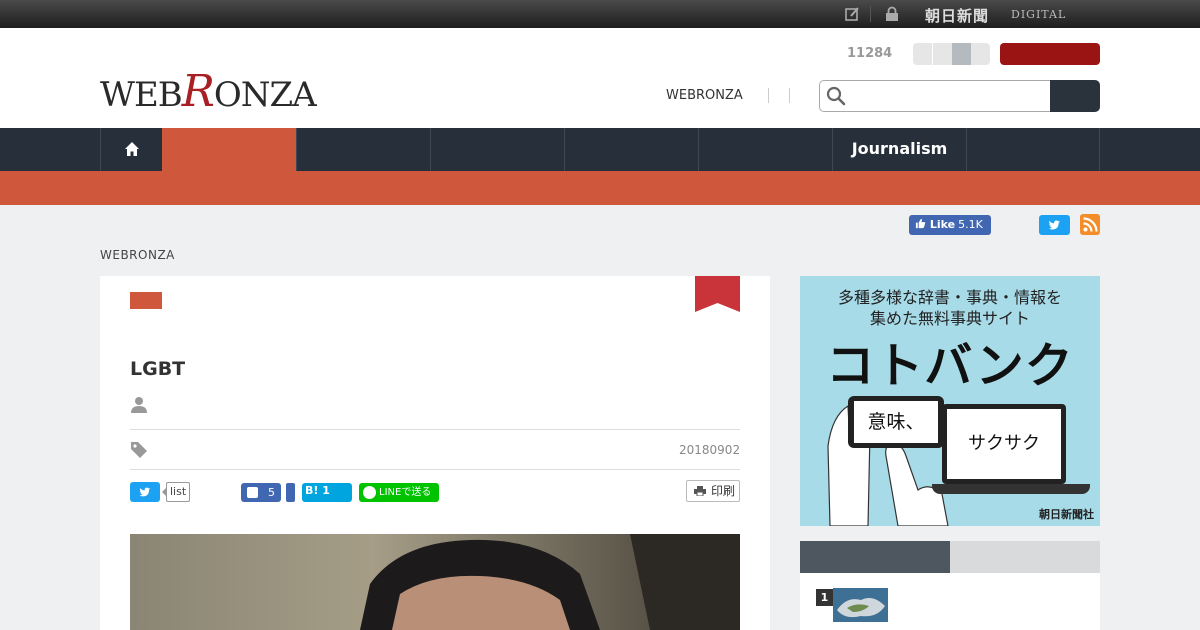  Describe the element at coordinates (435, 582) in the screenshot. I see `article-photo` at that location.